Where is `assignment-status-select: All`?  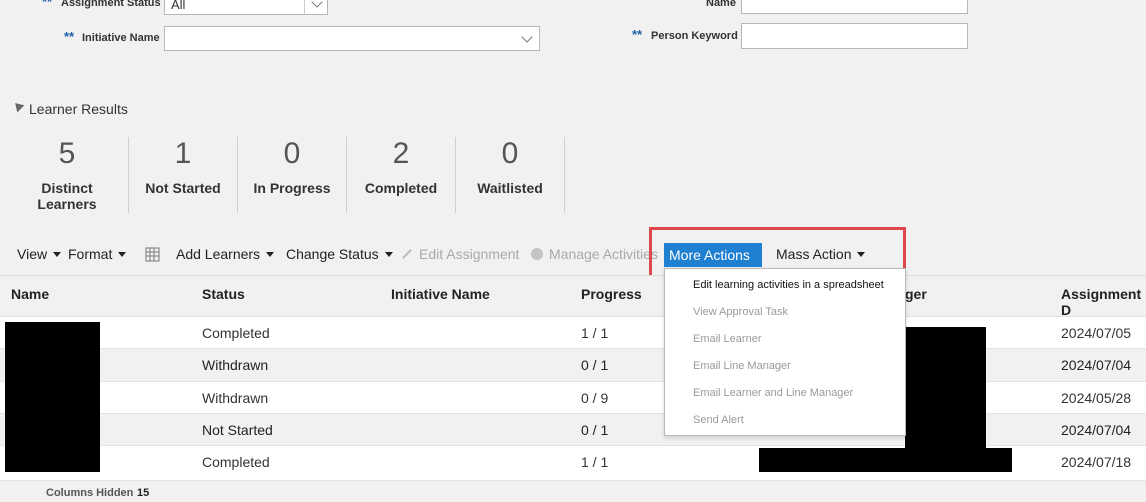
assignment-status-select: All is located at coordinates (246, 7).